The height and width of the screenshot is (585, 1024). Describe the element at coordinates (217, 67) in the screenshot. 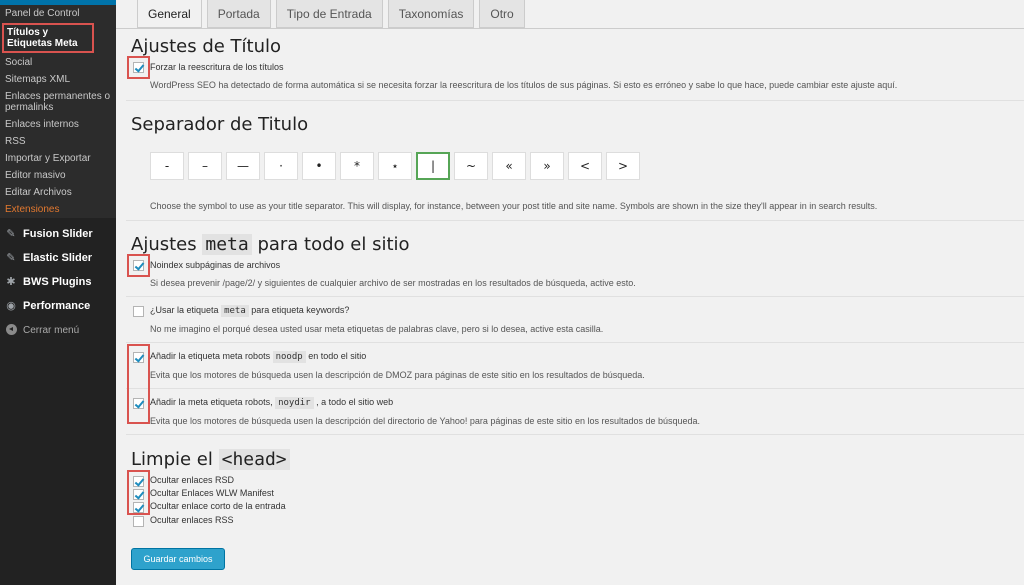

I see `force-rewrite-label: Forzar la reescritura de los títulos` at that location.